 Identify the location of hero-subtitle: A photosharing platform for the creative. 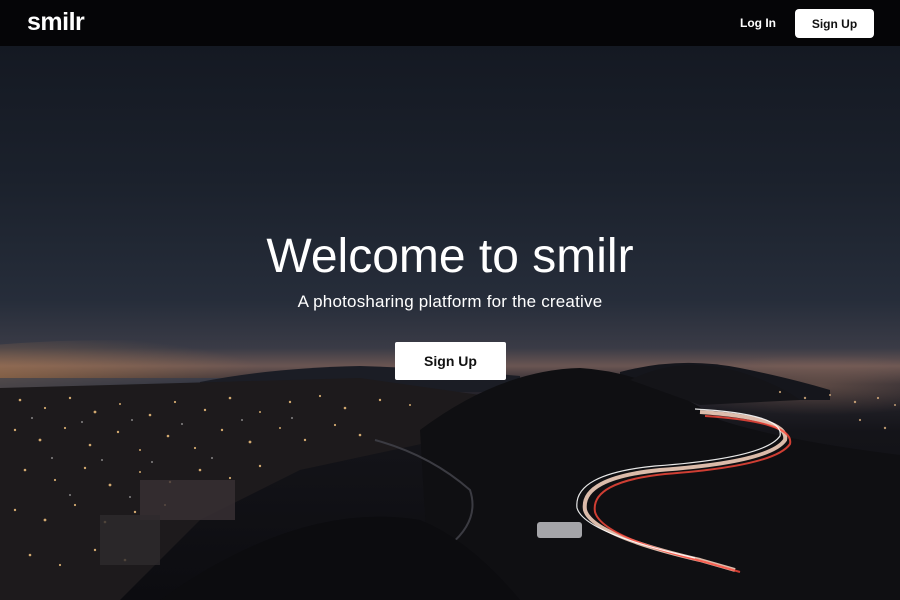
(450, 301).